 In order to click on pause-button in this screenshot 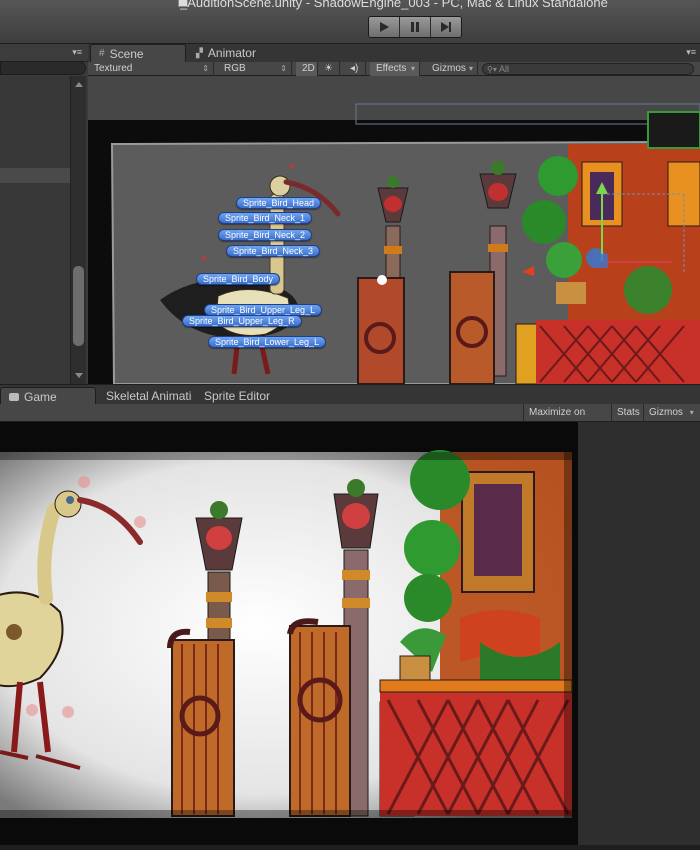, I will do `click(415, 27)`.